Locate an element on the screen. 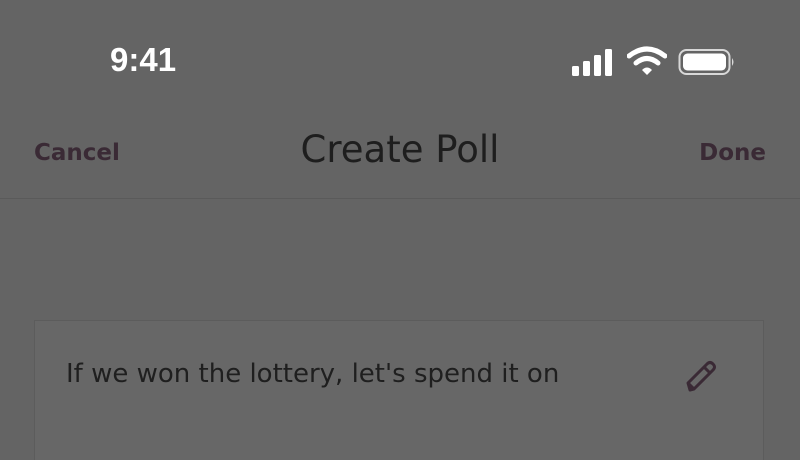 The height and width of the screenshot is (460, 800). status-icons is located at coordinates (657, 61).